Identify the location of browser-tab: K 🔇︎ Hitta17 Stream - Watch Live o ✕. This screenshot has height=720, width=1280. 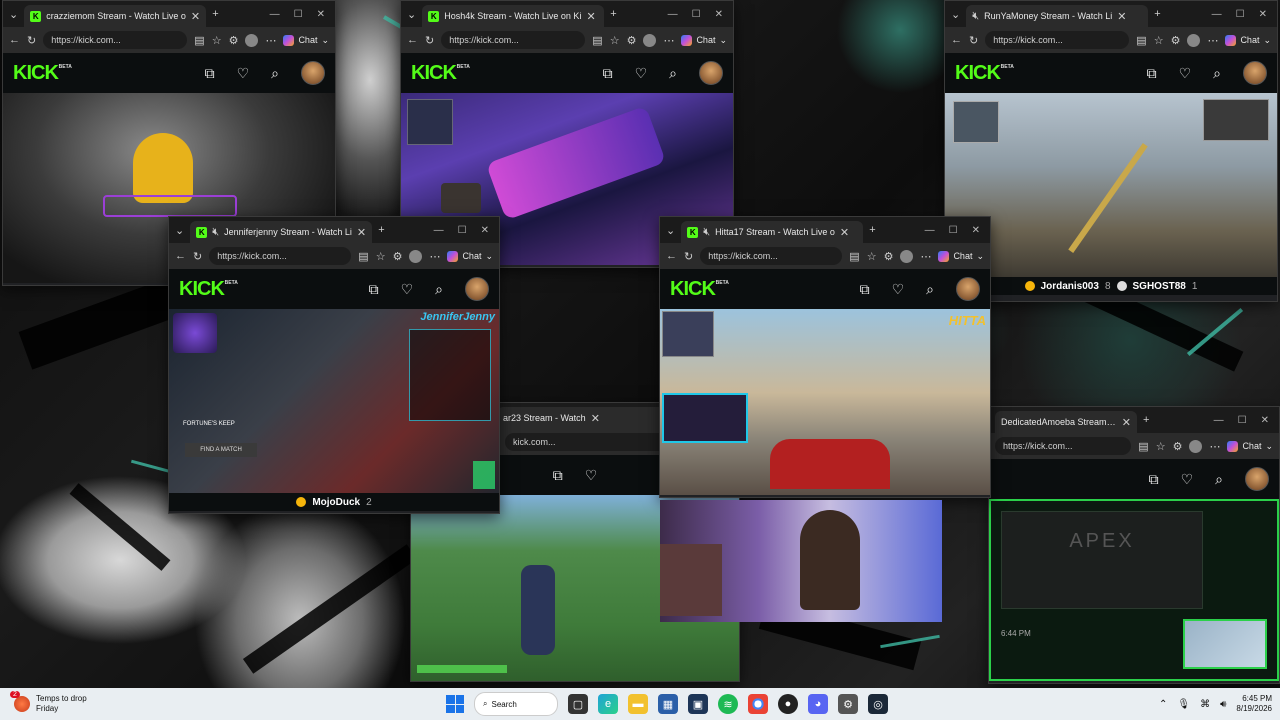
(772, 232).